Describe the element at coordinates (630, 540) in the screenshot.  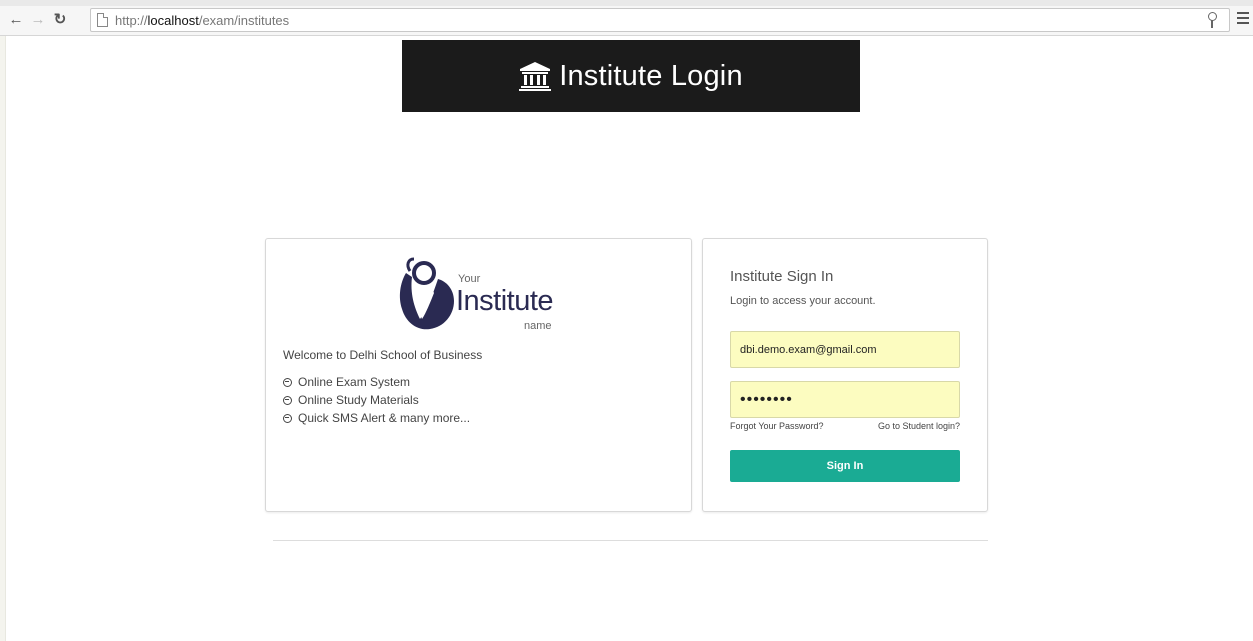
I see `divider` at that location.